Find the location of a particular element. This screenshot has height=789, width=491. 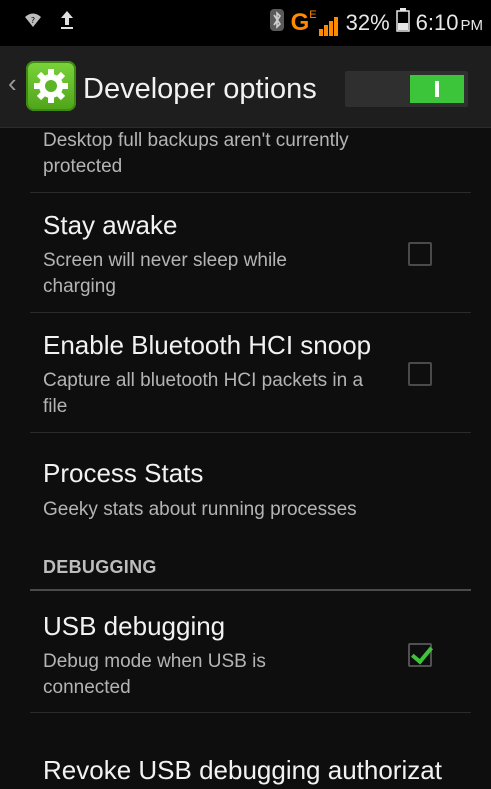

settings-gear-icon is located at coordinates (51, 86).